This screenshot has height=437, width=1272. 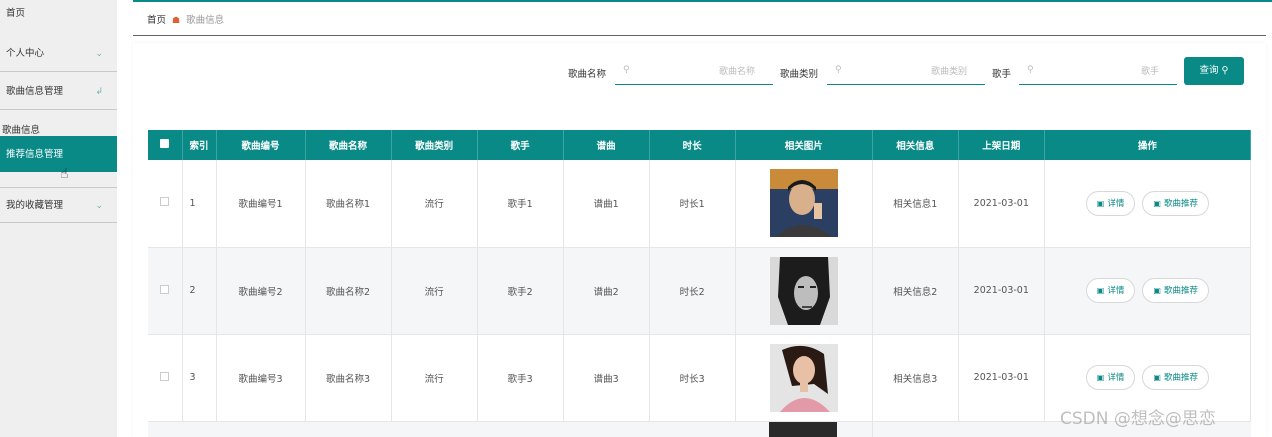 What do you see at coordinates (199, 145) in the screenshot?
I see `column-header: 索引` at bounding box center [199, 145].